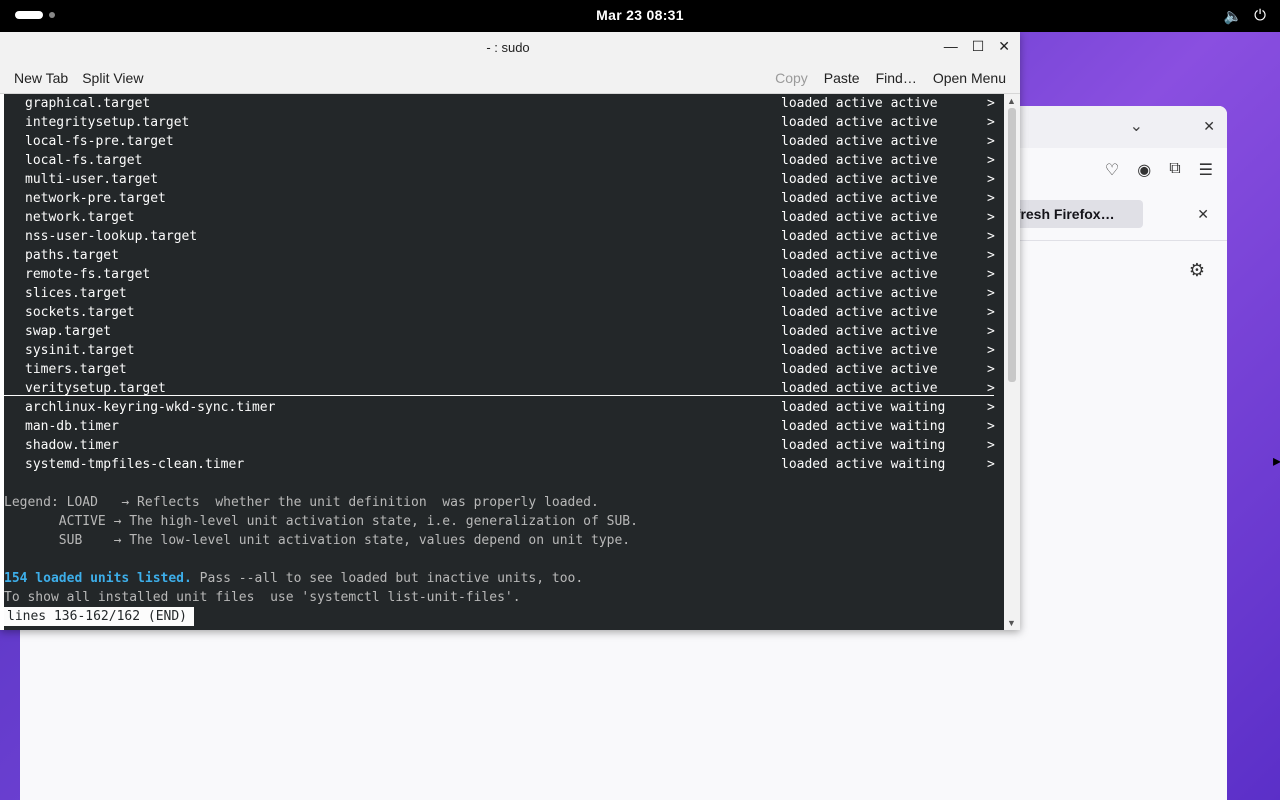 Image resolution: width=1280 pixels, height=800 pixels. Describe the element at coordinates (95, 198) in the screenshot. I see `unit-name: network-pre.target` at that location.